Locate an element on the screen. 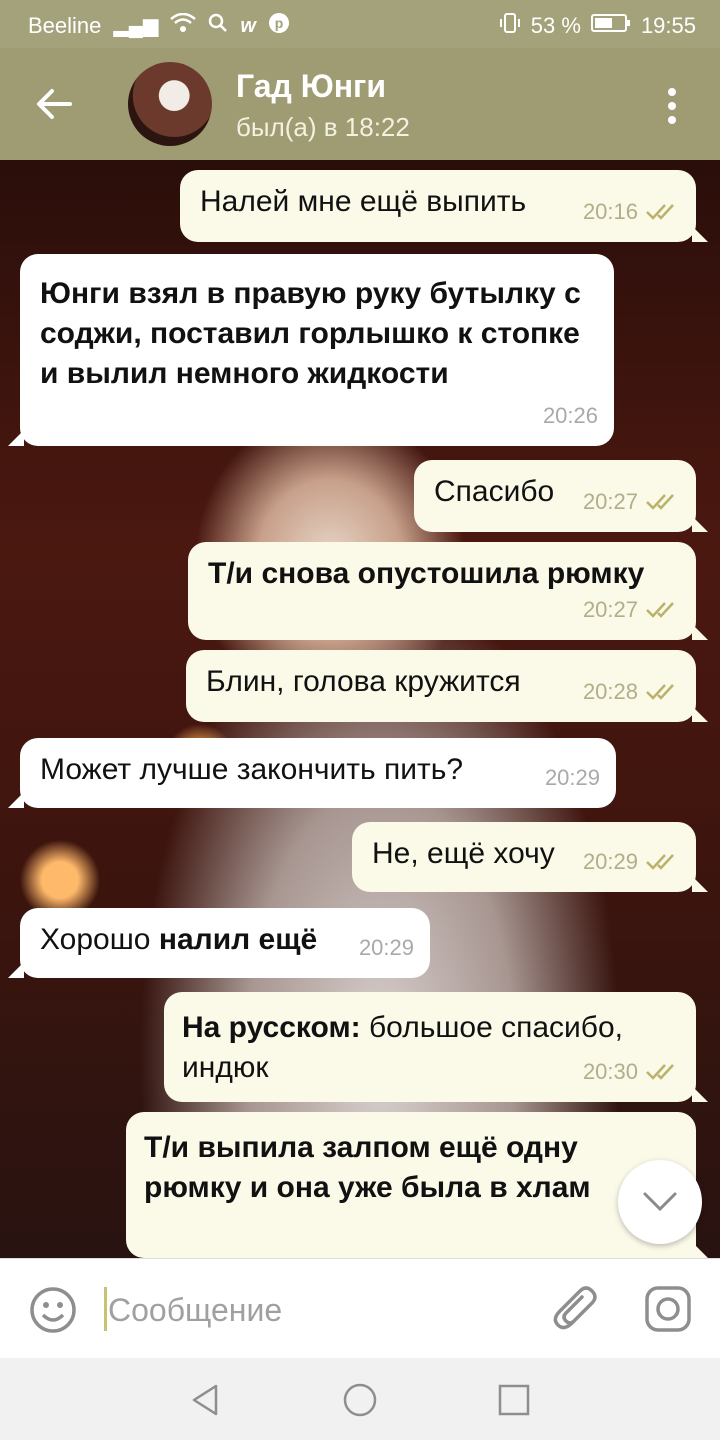  svg-text: p is located at coordinates (279, 23).